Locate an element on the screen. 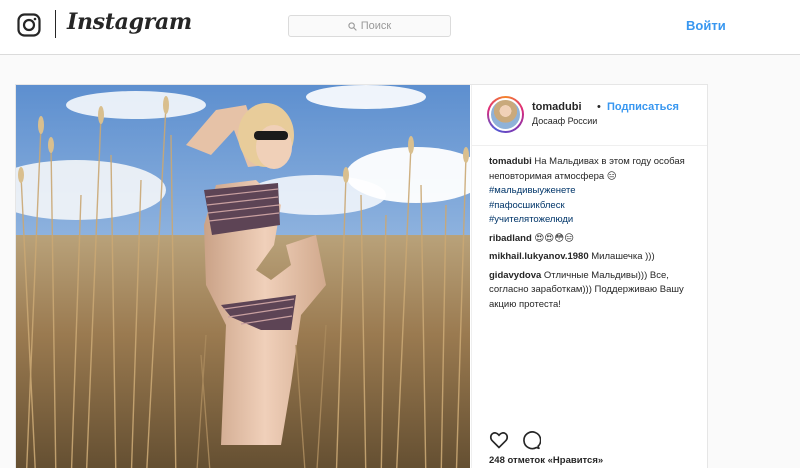 The height and width of the screenshot is (468, 800). avatar-image is located at coordinates (505, 114).